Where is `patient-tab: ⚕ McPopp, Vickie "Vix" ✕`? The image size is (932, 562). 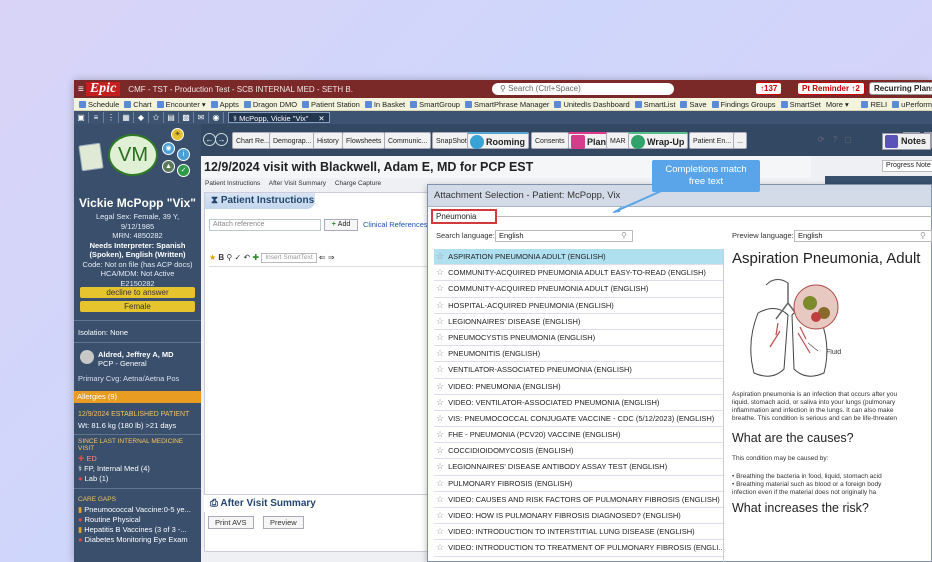
patient-tab: ⚕ McPopp, Vickie "Vix" ✕ is located at coordinates (279, 117).